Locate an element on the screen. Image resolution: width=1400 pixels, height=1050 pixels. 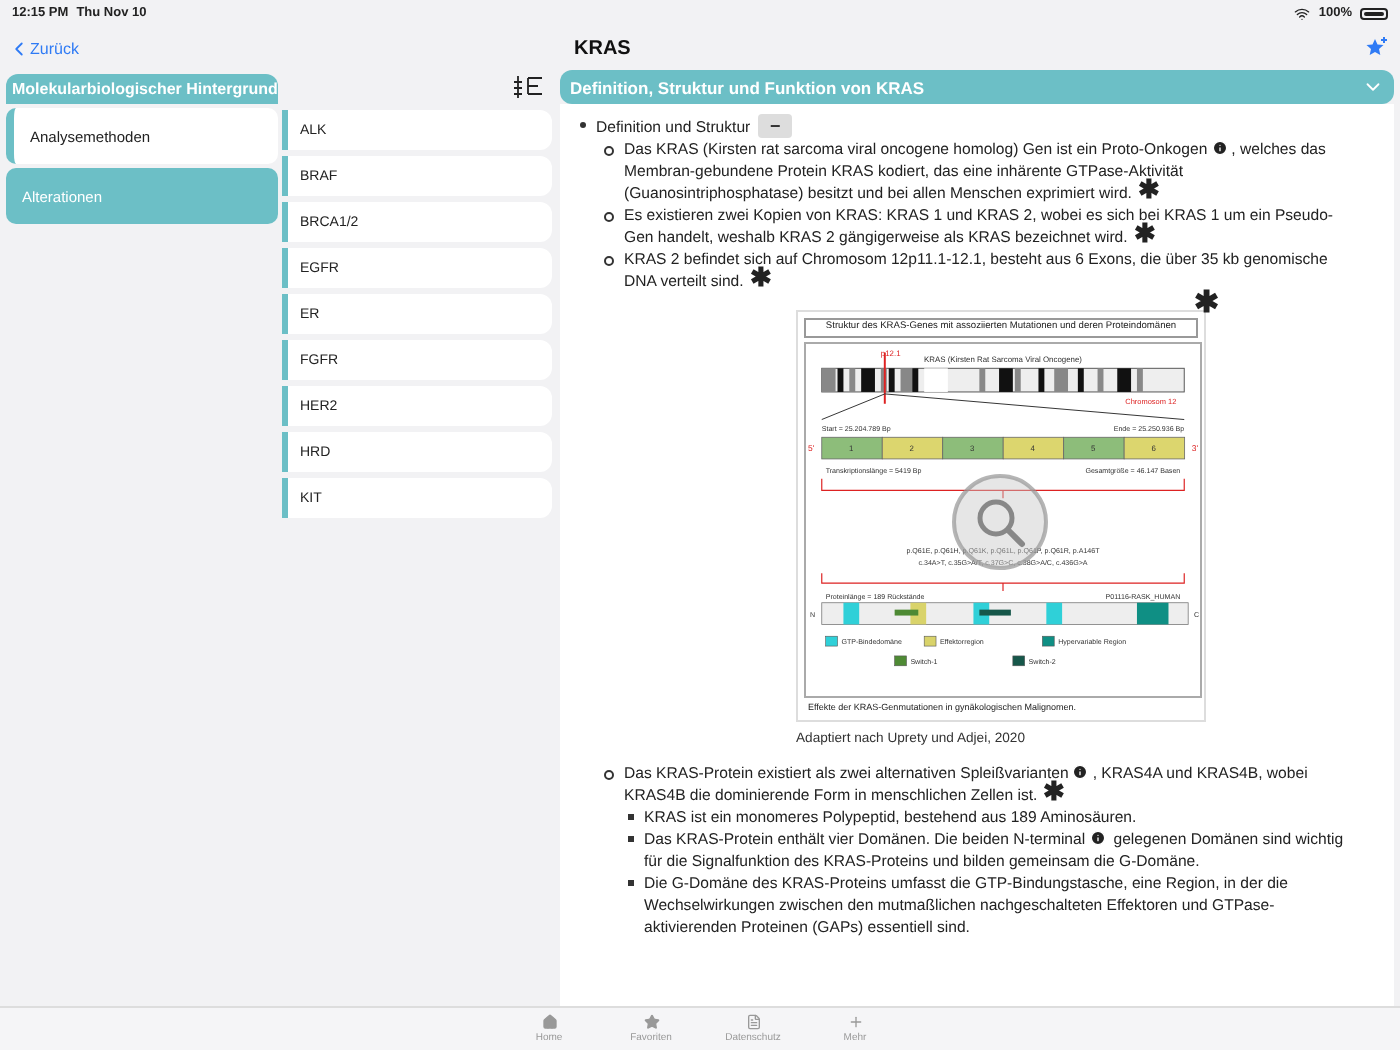
wifi-icon is located at coordinates (1302, 13).